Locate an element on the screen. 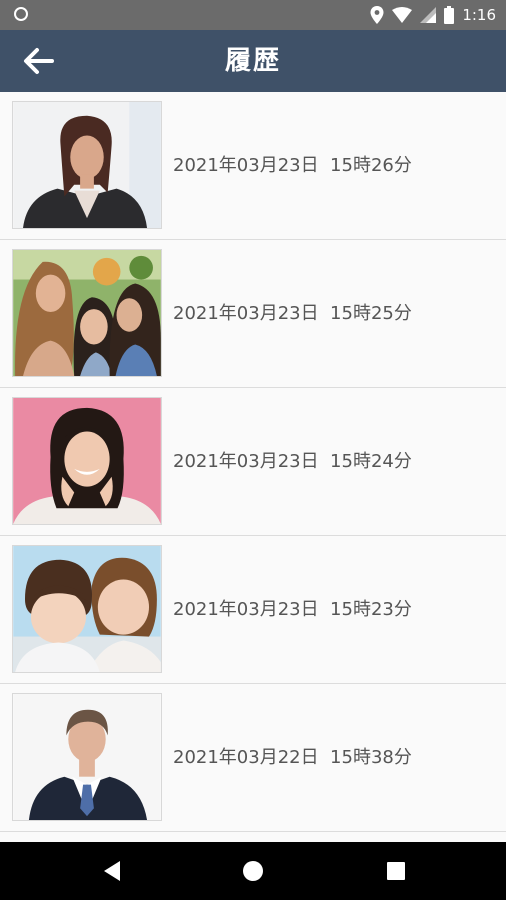  circle-home-icon is located at coordinates (253, 871).